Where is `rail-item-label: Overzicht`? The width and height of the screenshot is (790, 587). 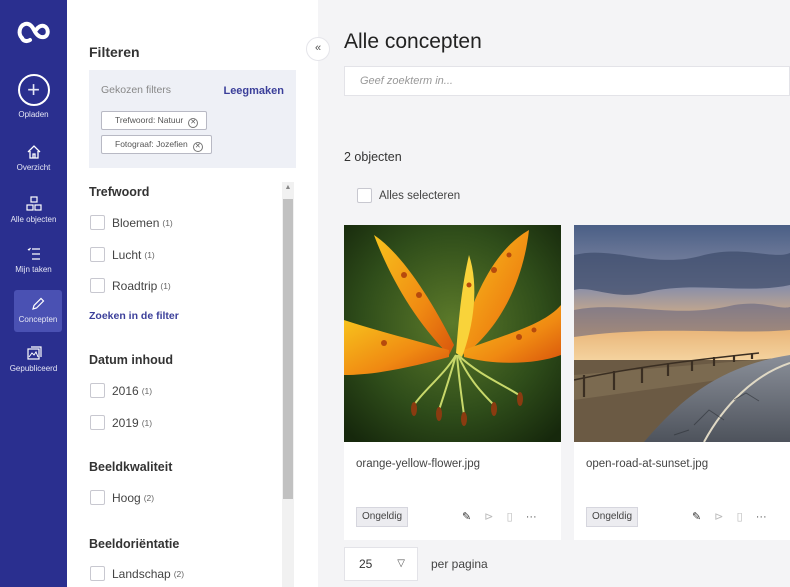 rail-item-label: Overzicht is located at coordinates (33, 167).